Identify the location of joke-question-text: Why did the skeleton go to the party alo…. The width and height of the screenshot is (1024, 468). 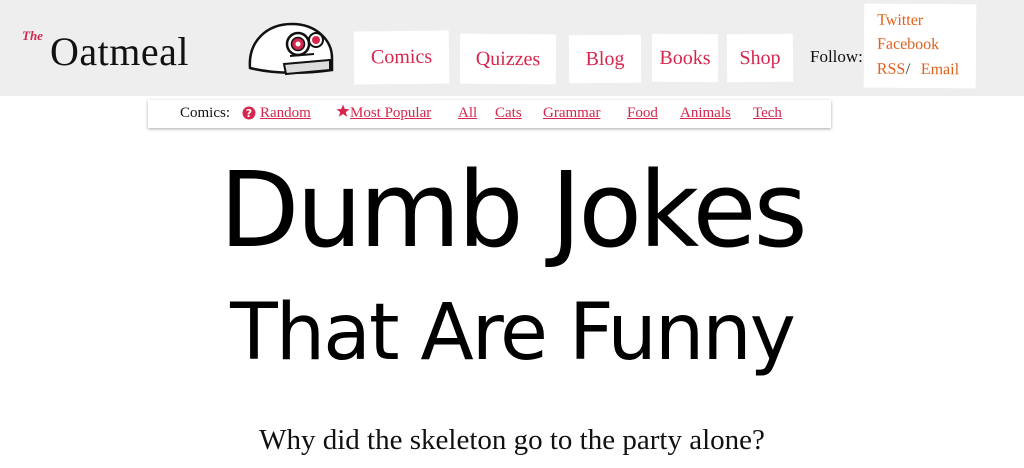
(512, 440).